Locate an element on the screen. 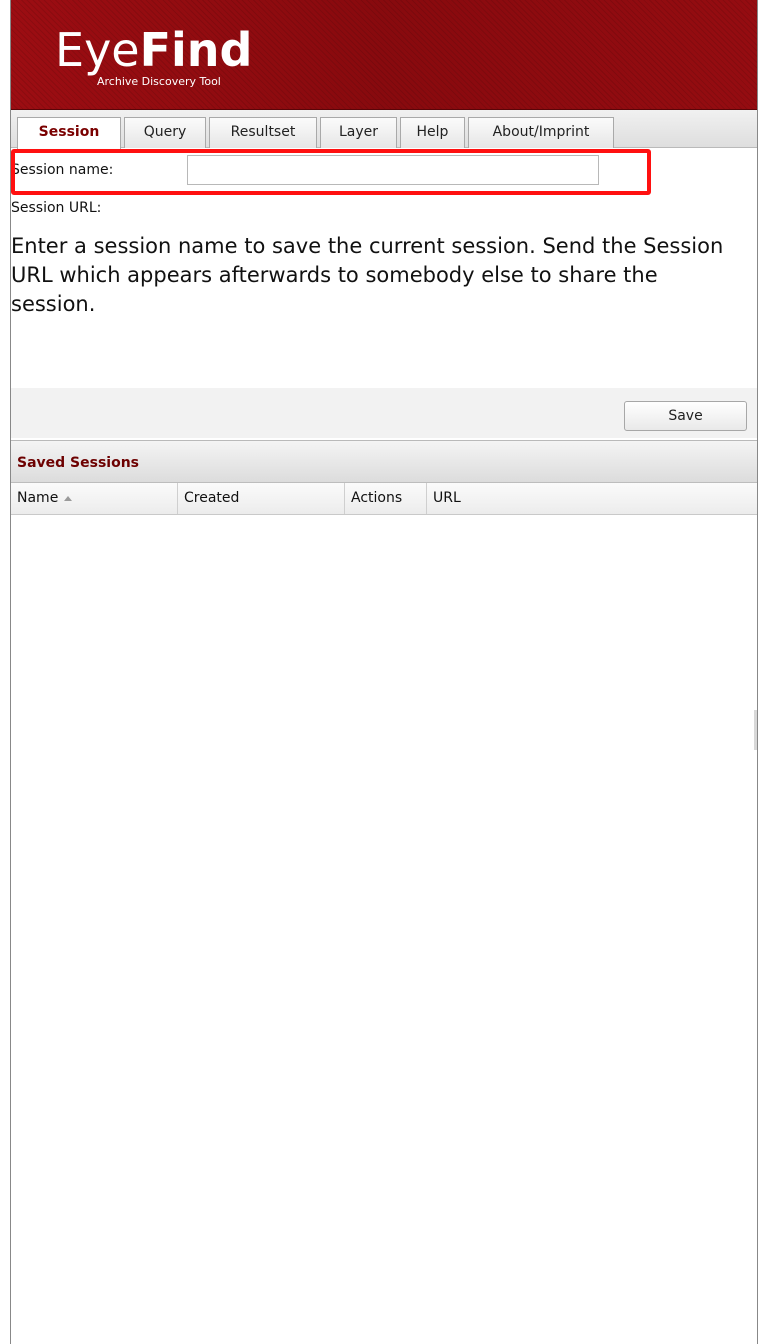  tab-query: Query is located at coordinates (165, 132).